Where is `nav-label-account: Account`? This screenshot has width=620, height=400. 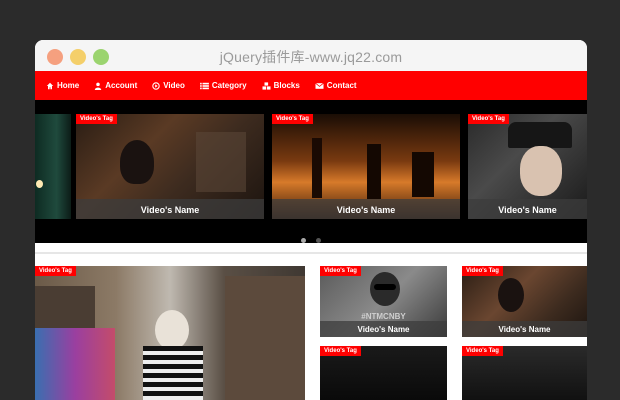
nav-label-account: Account is located at coordinates (121, 85).